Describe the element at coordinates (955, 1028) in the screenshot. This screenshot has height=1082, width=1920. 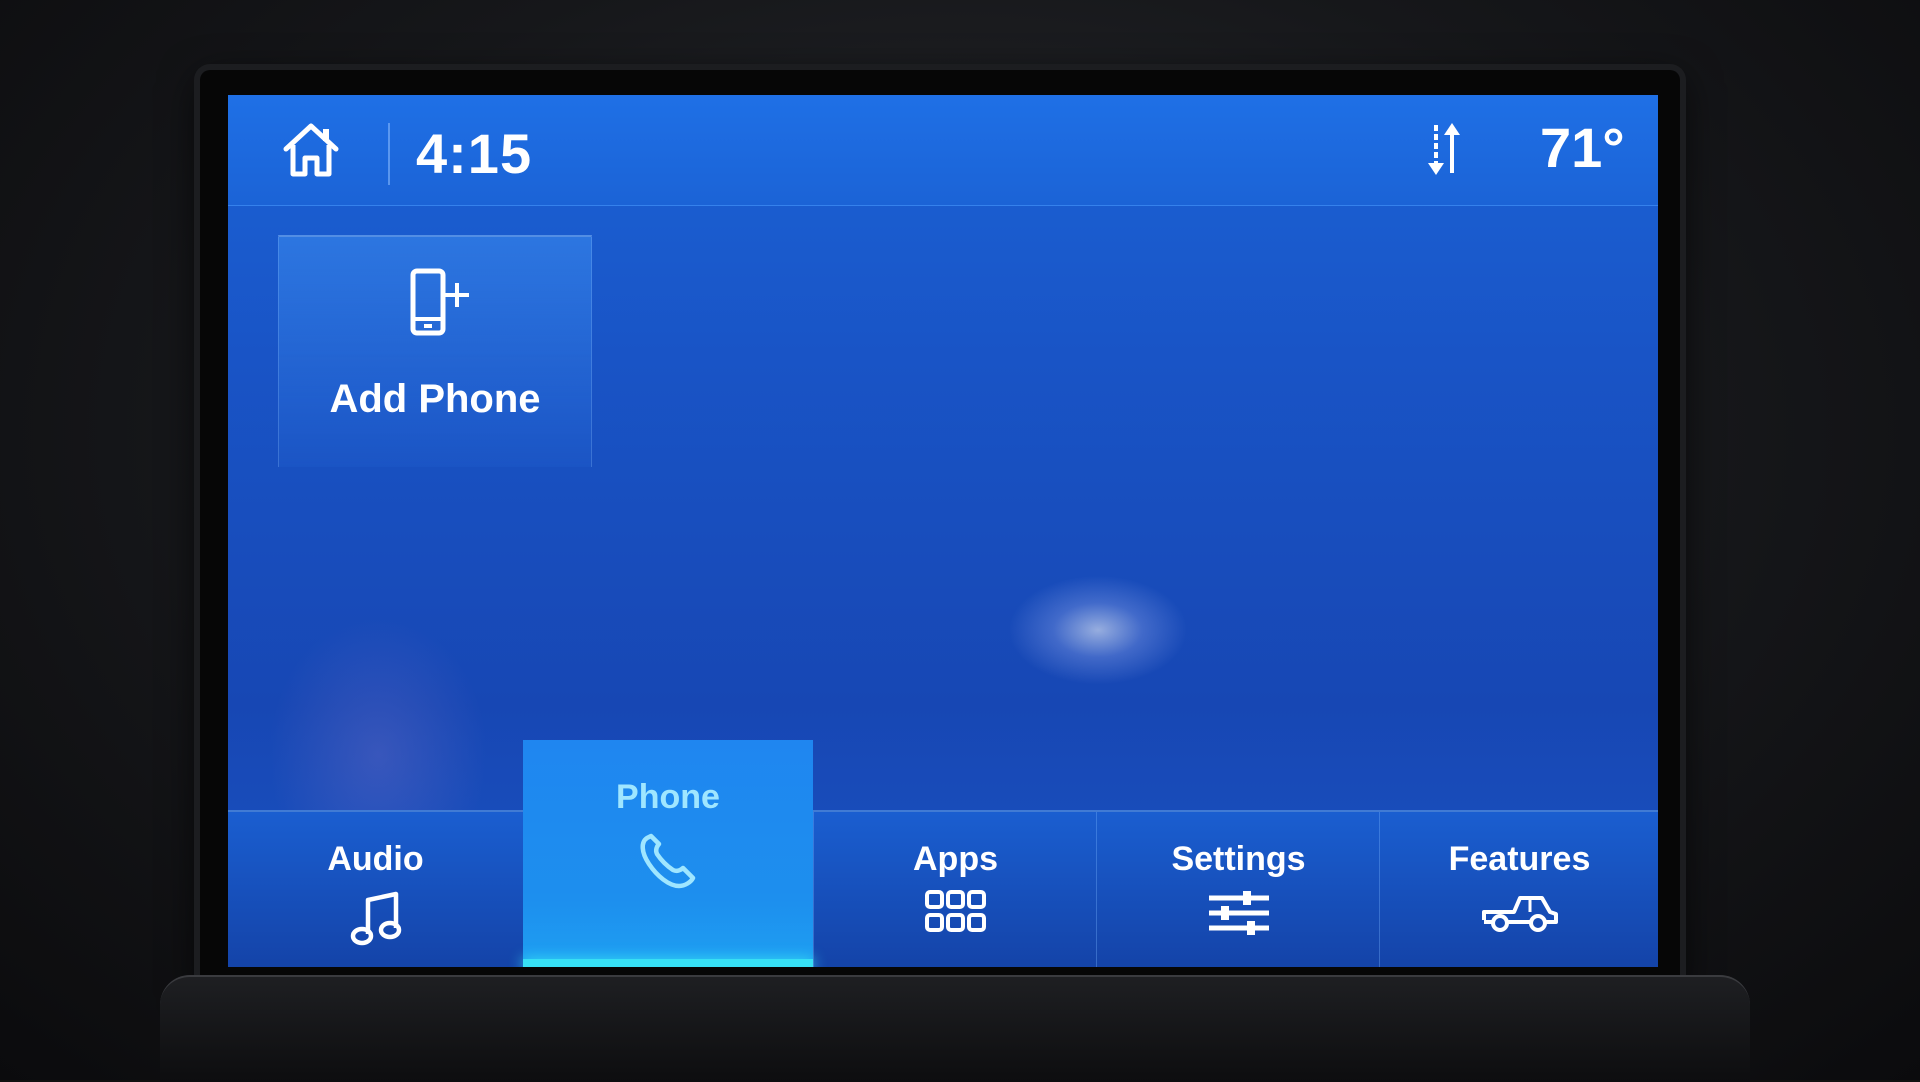
I see `dashboard-ledge` at that location.